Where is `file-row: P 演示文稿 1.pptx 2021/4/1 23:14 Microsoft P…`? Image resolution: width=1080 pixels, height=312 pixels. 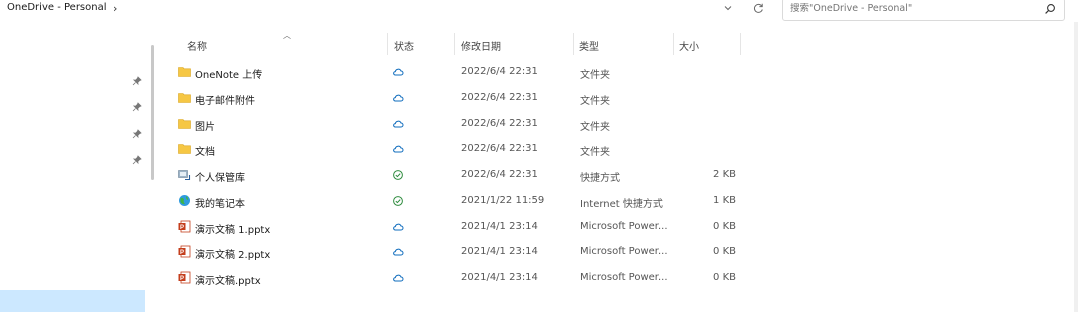 file-row: P 演示文稿 1.pptx 2021/4/1 23:14 Microsoft P… is located at coordinates (470, 227).